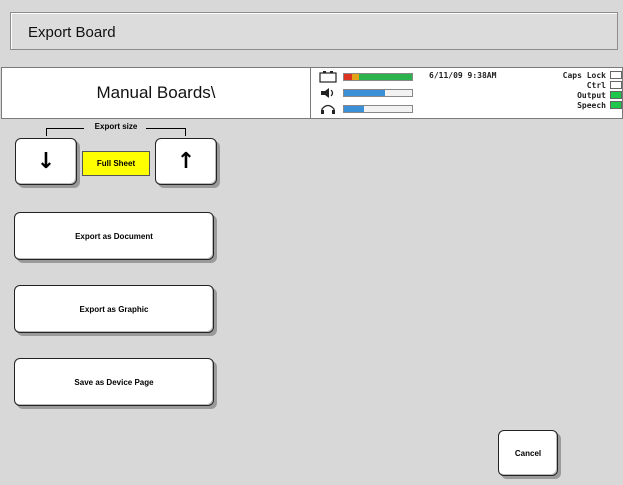 The image size is (623, 485). What do you see at coordinates (116, 126) in the screenshot?
I see `export-size-label: Export size` at bounding box center [116, 126].